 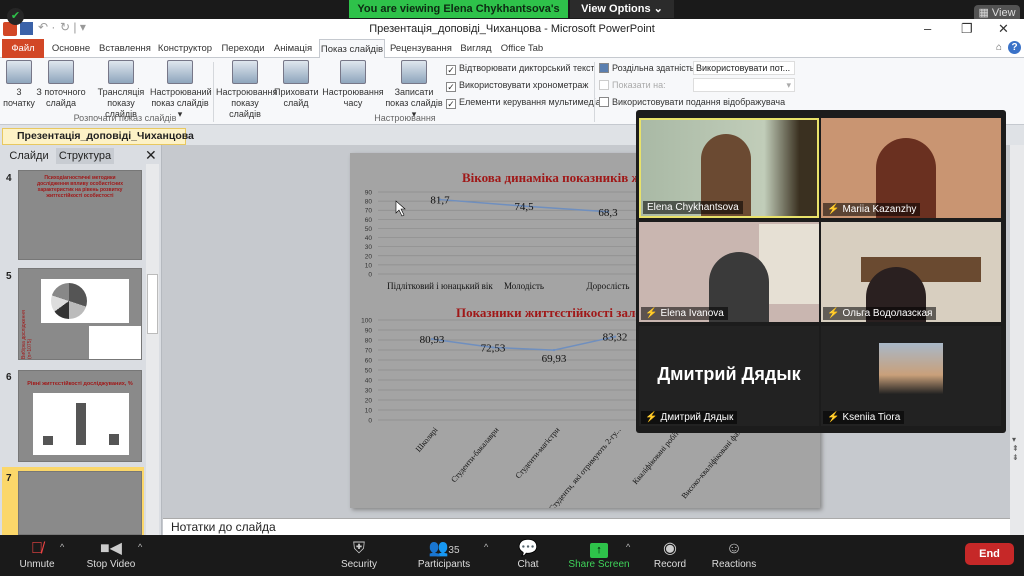 What do you see at coordinates (523, 102) in the screenshot?
I see `media-controls-checkbox: ✓ Елементи керування мультимедіа` at bounding box center [523, 102].